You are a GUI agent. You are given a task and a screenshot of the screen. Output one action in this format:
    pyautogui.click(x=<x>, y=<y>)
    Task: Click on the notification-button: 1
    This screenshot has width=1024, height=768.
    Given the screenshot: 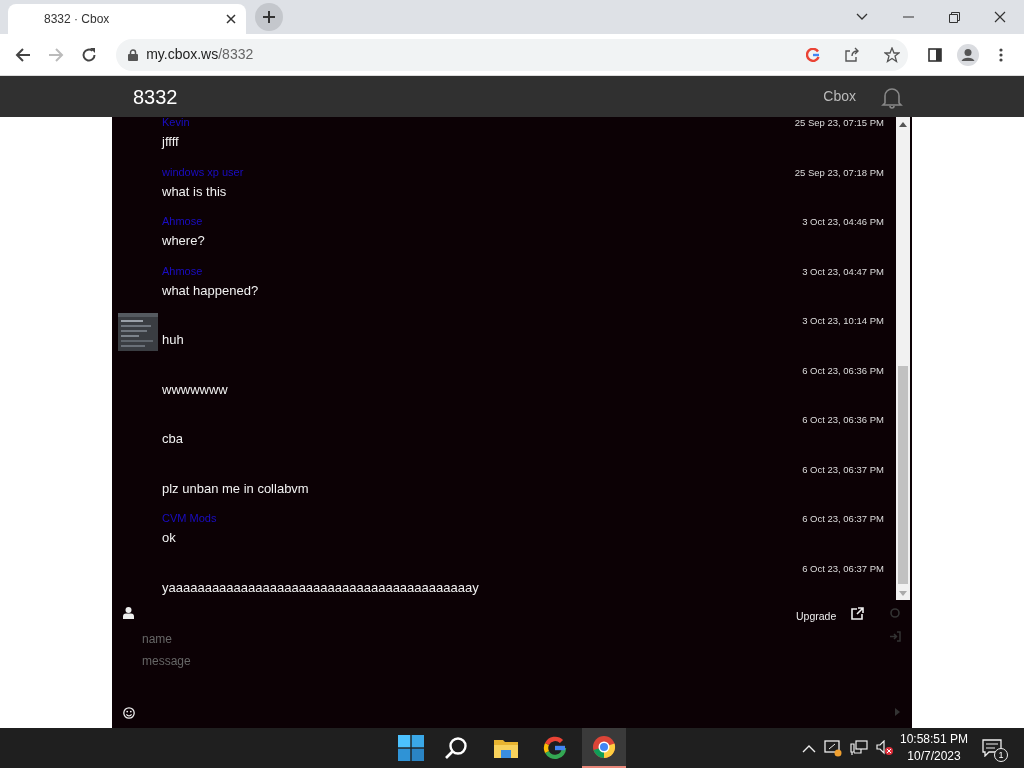 What is the action you would take?
    pyautogui.click(x=995, y=749)
    